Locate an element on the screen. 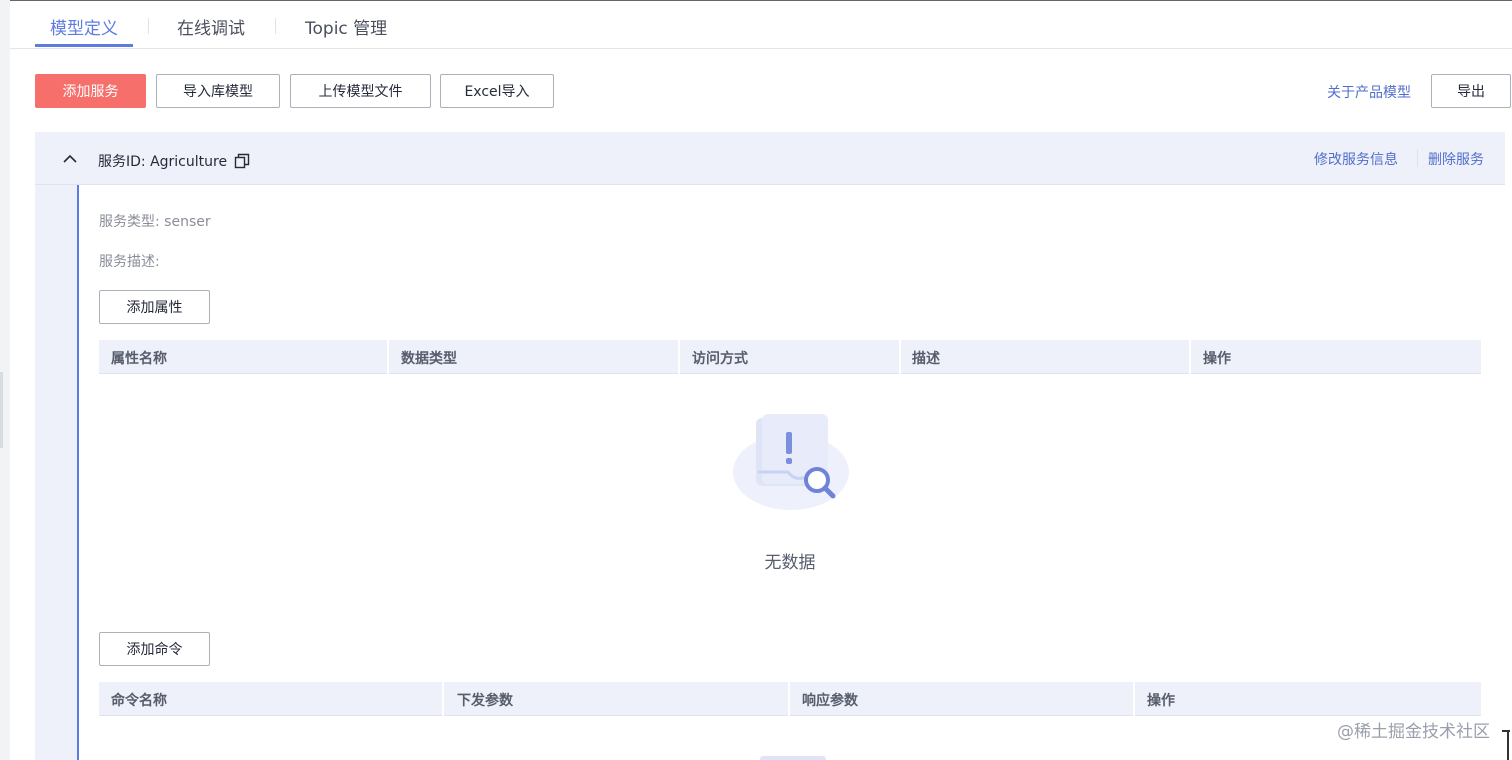 Image resolution: width=1512 pixels, height=760 pixels. export-button: 导出 is located at coordinates (1471, 91).